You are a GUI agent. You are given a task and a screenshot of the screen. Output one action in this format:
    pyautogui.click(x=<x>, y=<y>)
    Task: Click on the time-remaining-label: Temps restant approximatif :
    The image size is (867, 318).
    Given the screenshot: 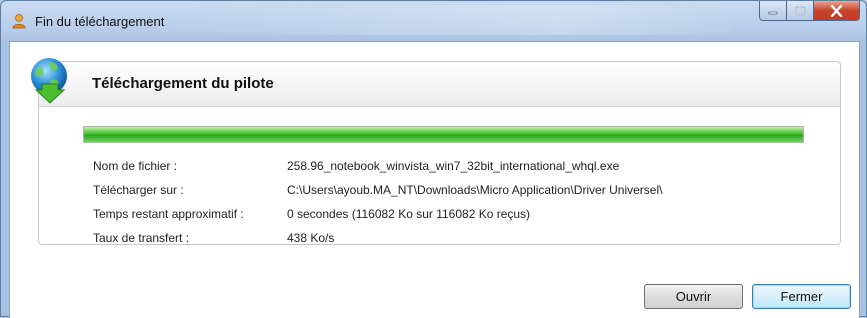 What is the action you would take?
    pyautogui.click(x=168, y=214)
    